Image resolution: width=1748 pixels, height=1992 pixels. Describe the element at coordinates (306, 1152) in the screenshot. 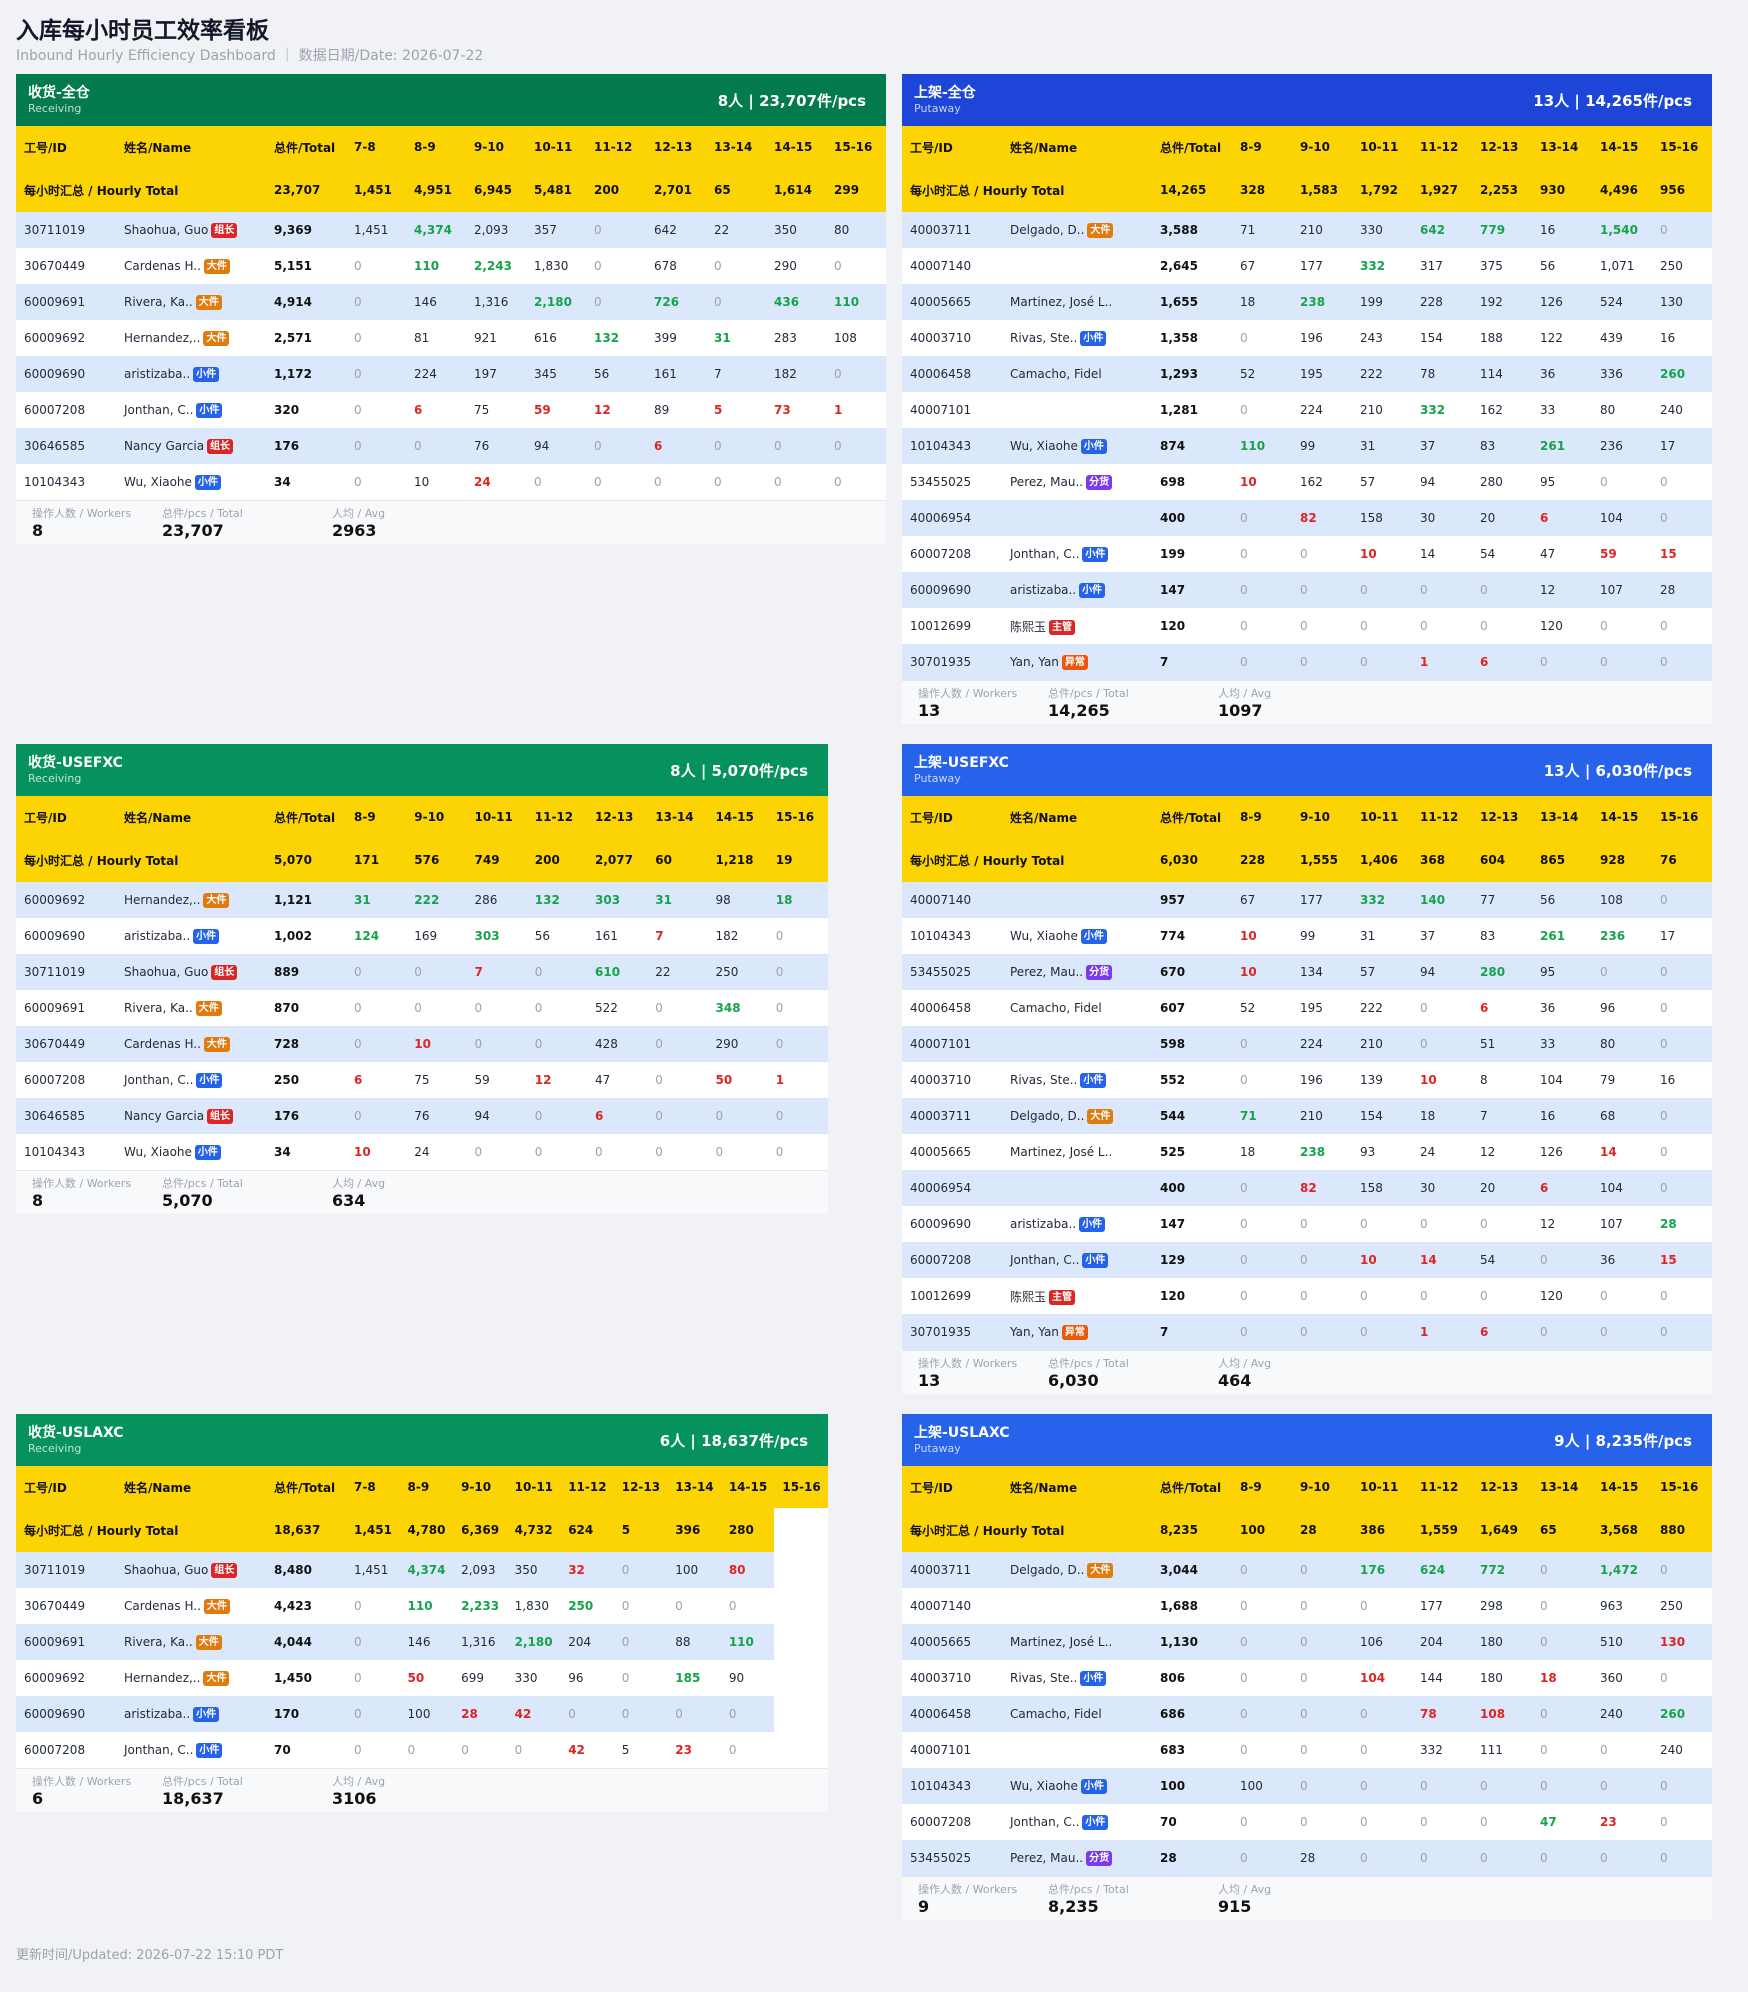

I see `employee-total: 34` at that location.